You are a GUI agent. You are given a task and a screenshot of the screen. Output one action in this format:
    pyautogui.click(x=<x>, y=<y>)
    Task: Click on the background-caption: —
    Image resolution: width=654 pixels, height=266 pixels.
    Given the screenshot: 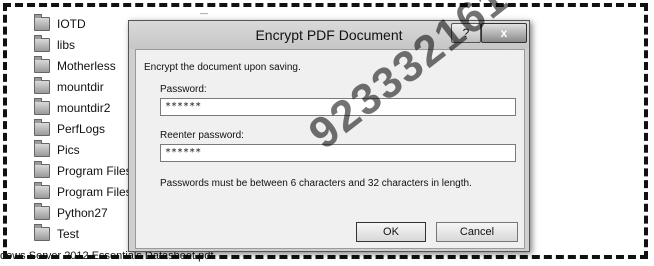 What is the action you would take?
    pyautogui.click(x=204, y=13)
    